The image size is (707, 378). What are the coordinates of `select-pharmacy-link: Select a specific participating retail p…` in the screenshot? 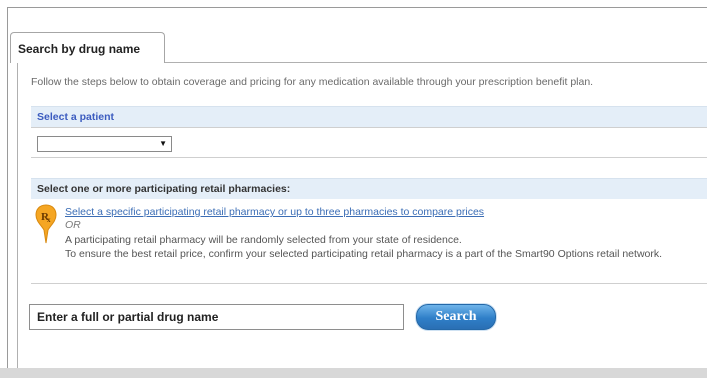 It's located at (274, 212).